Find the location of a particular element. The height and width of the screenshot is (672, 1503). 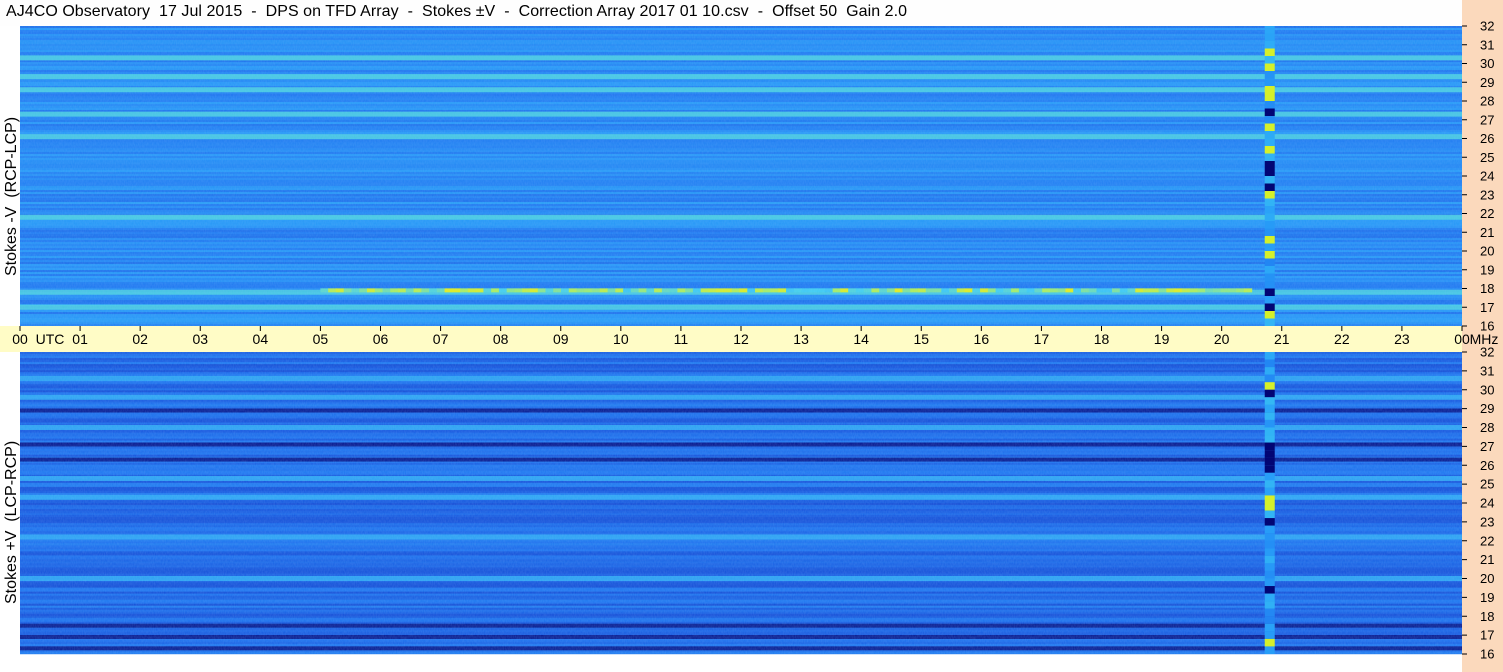

time-tick-label: 10 is located at coordinates (621, 339).